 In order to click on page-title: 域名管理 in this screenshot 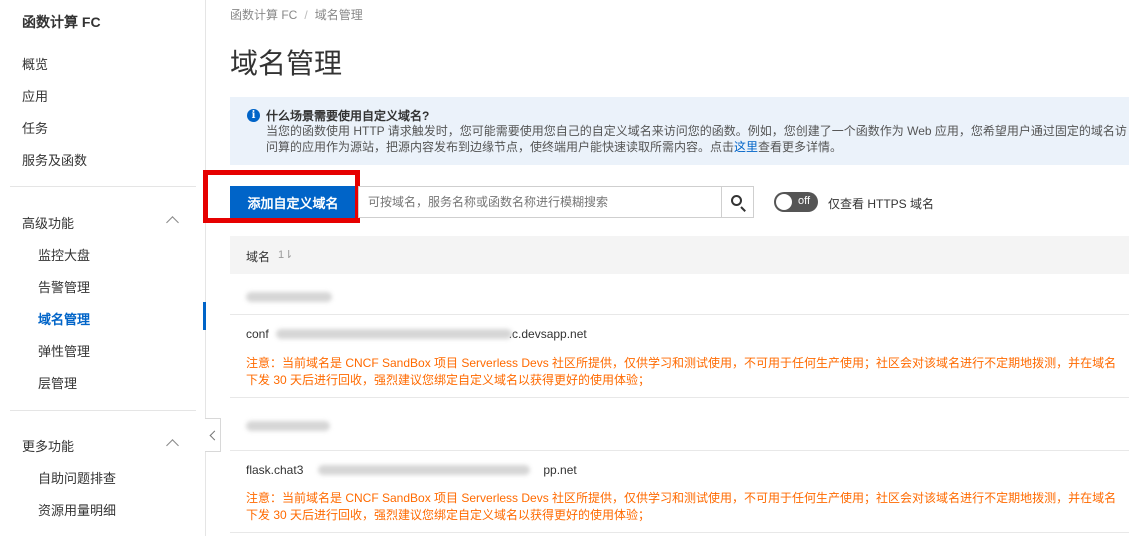, I will do `click(286, 63)`.